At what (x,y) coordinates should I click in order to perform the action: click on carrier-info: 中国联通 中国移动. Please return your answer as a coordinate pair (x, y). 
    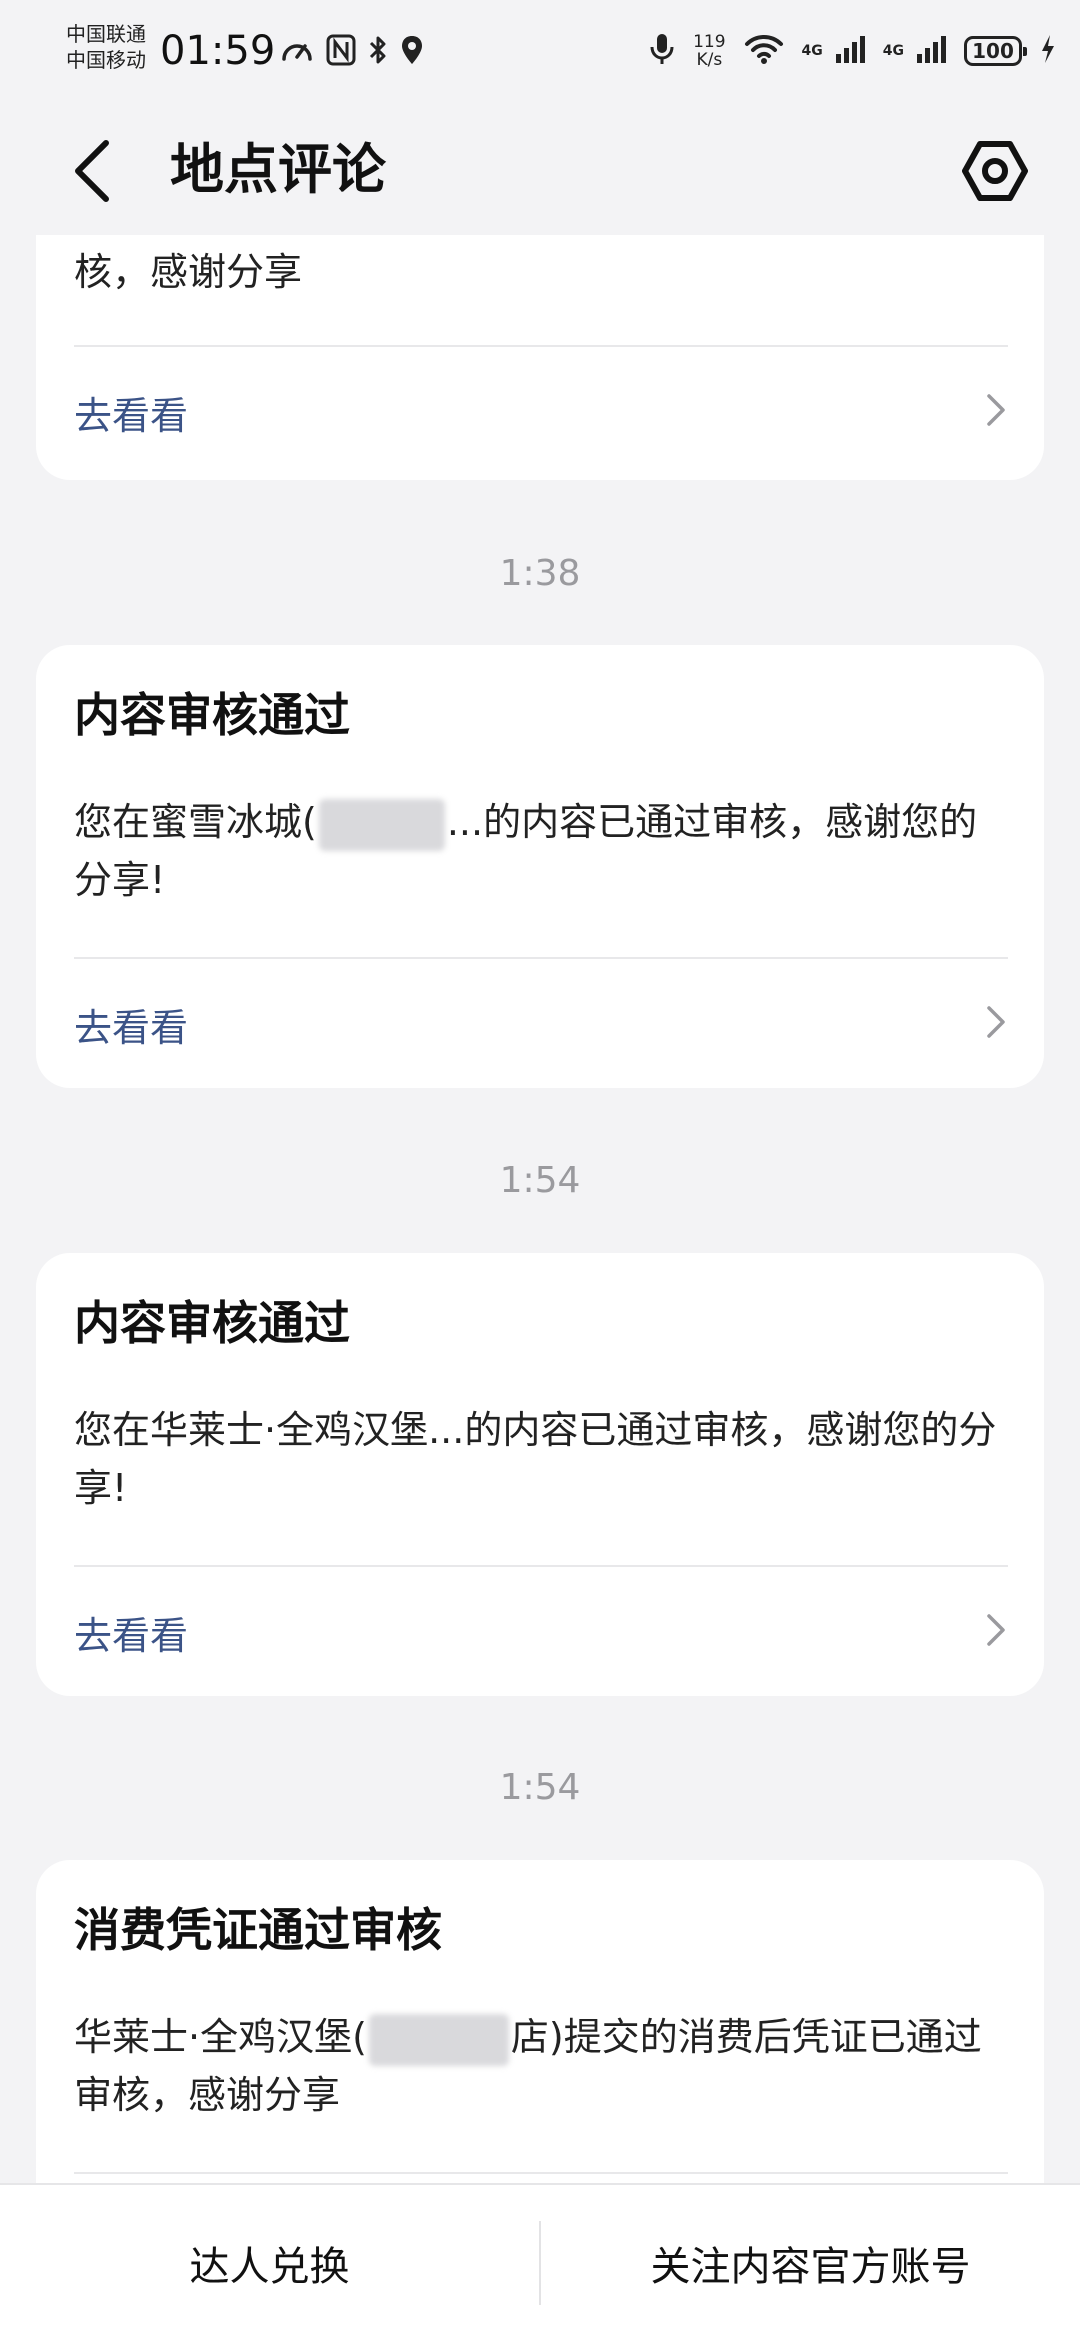
    Looking at the image, I should click on (106, 48).